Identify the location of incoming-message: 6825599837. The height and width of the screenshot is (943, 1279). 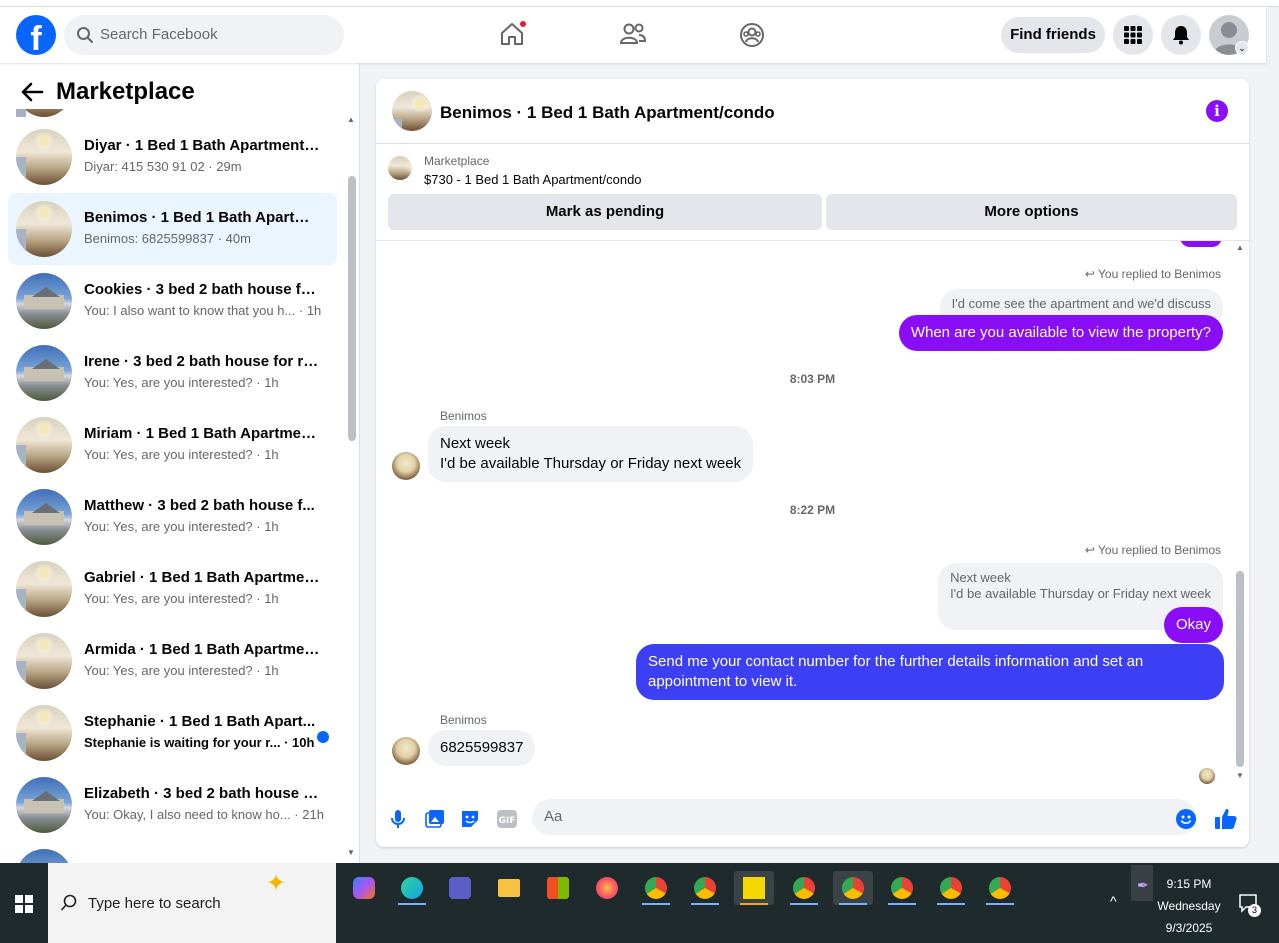
(482, 748).